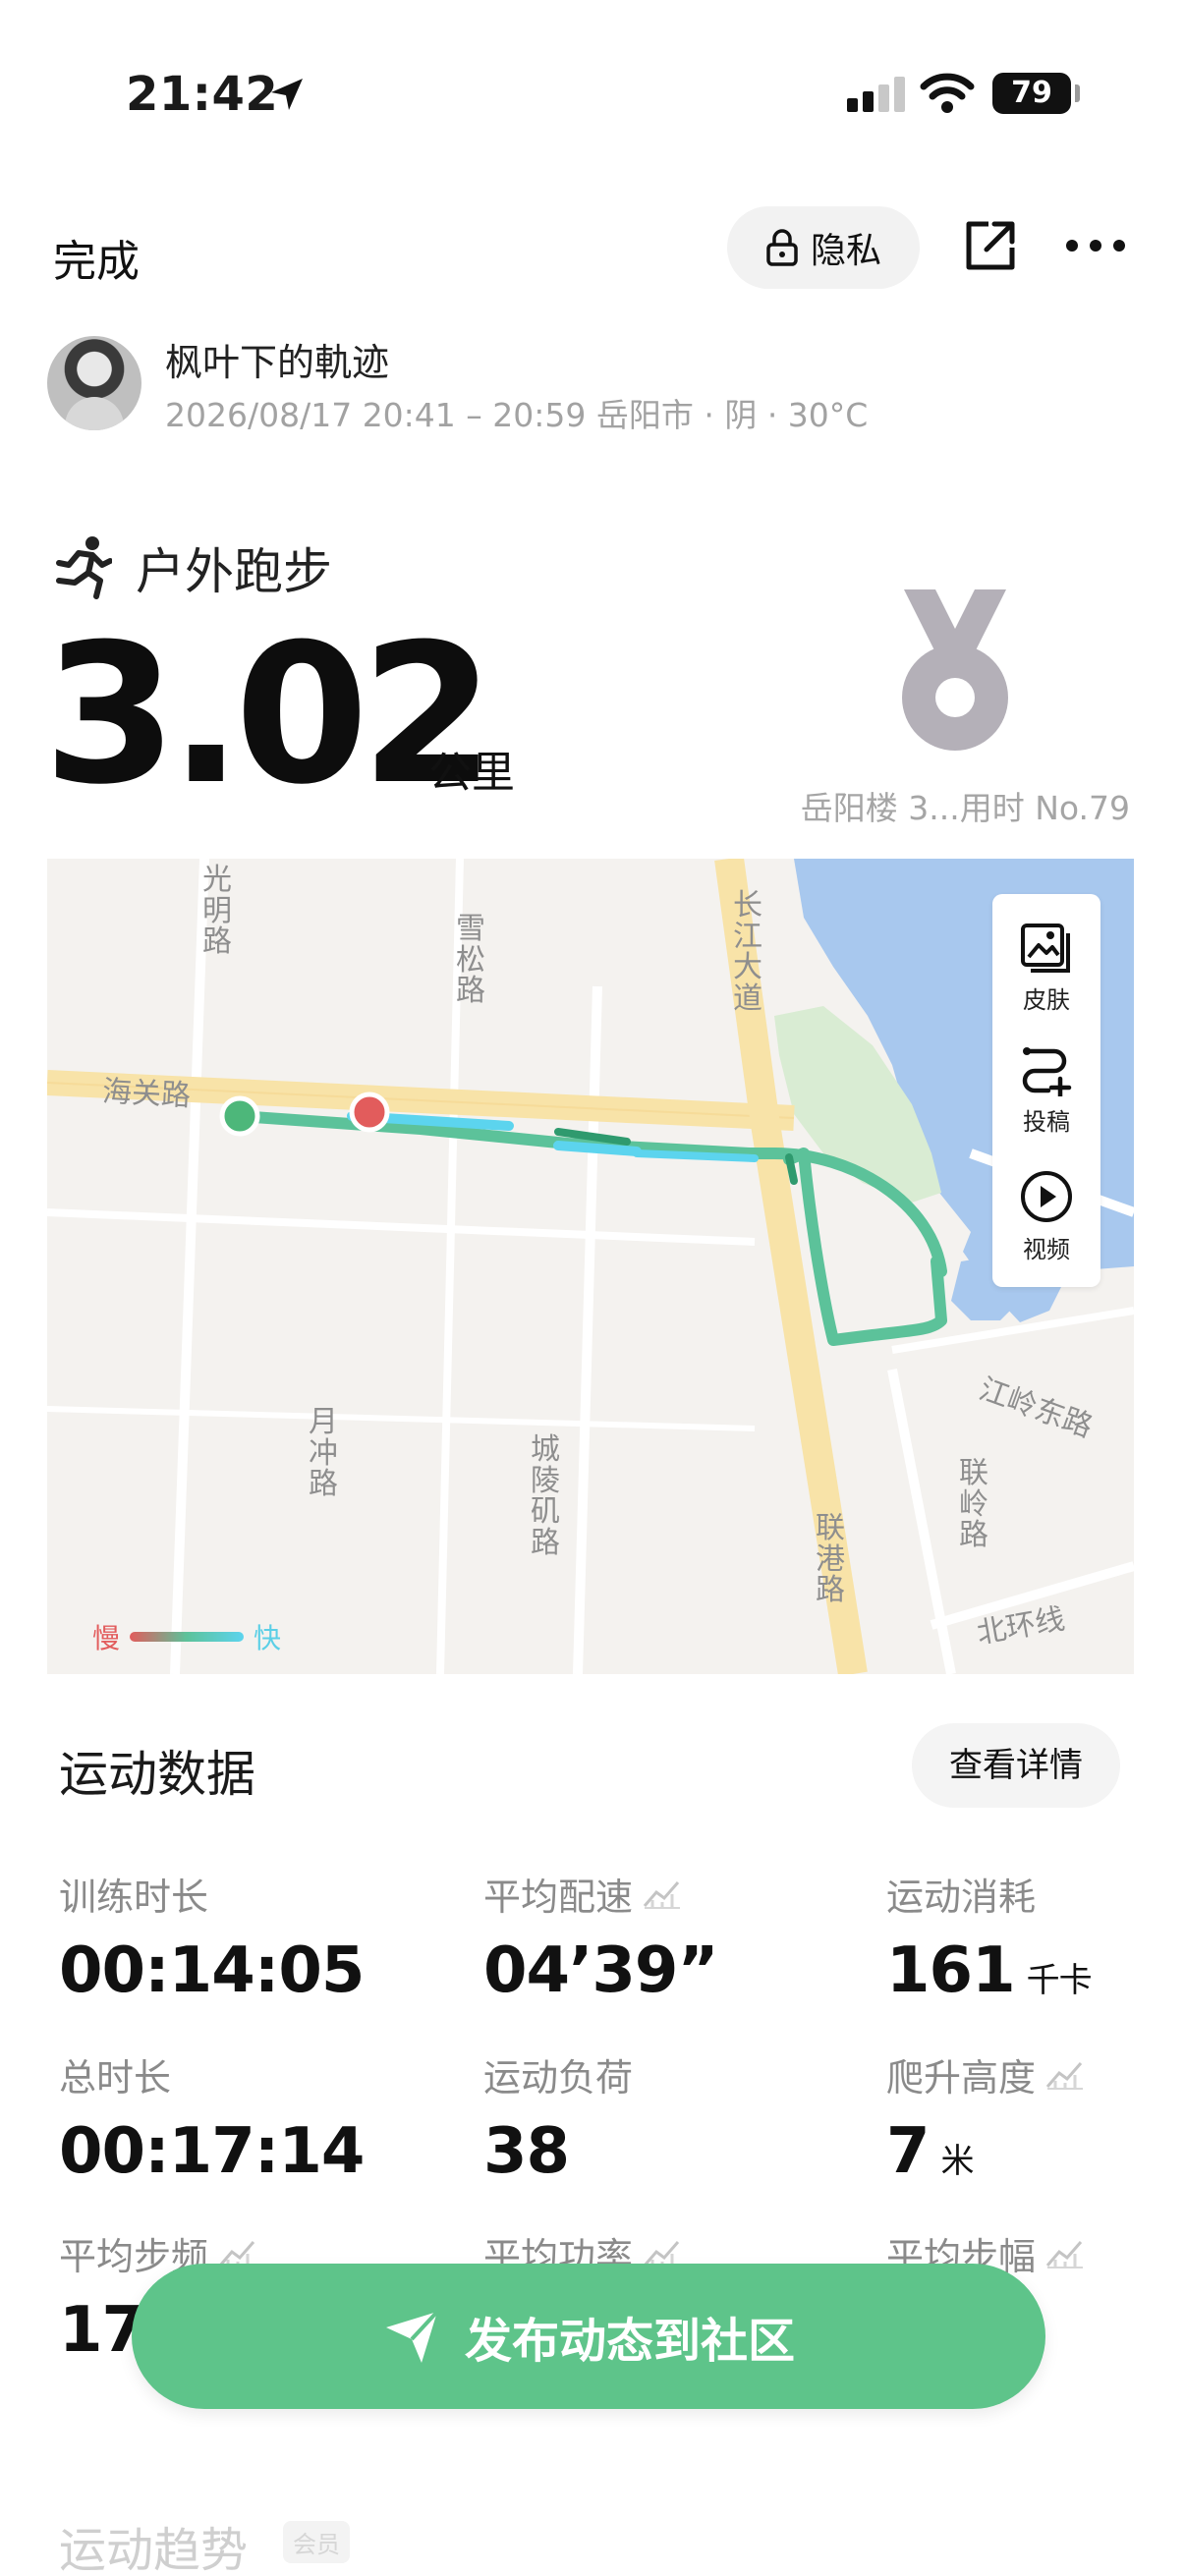 The height and width of the screenshot is (2576, 1185). Describe the element at coordinates (958, 2161) in the screenshot. I see `stat-unit: 米` at that location.